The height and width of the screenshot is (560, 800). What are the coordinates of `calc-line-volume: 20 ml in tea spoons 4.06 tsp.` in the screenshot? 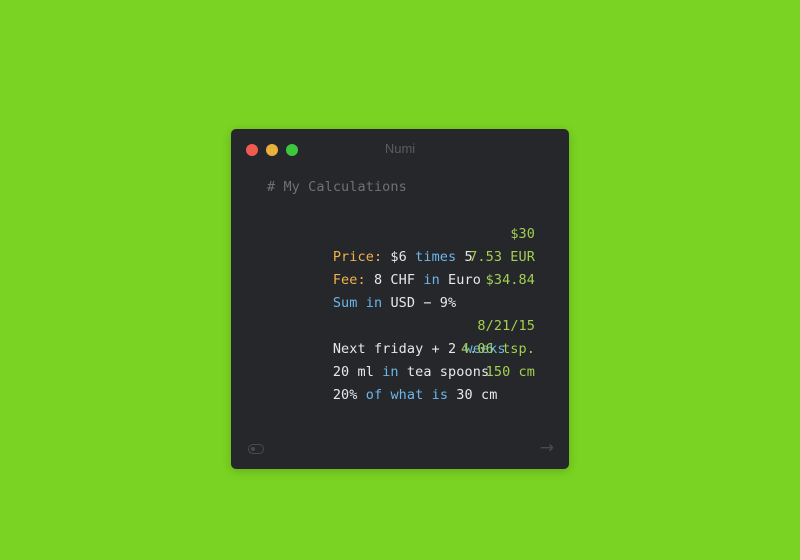 It's located at (401, 359).